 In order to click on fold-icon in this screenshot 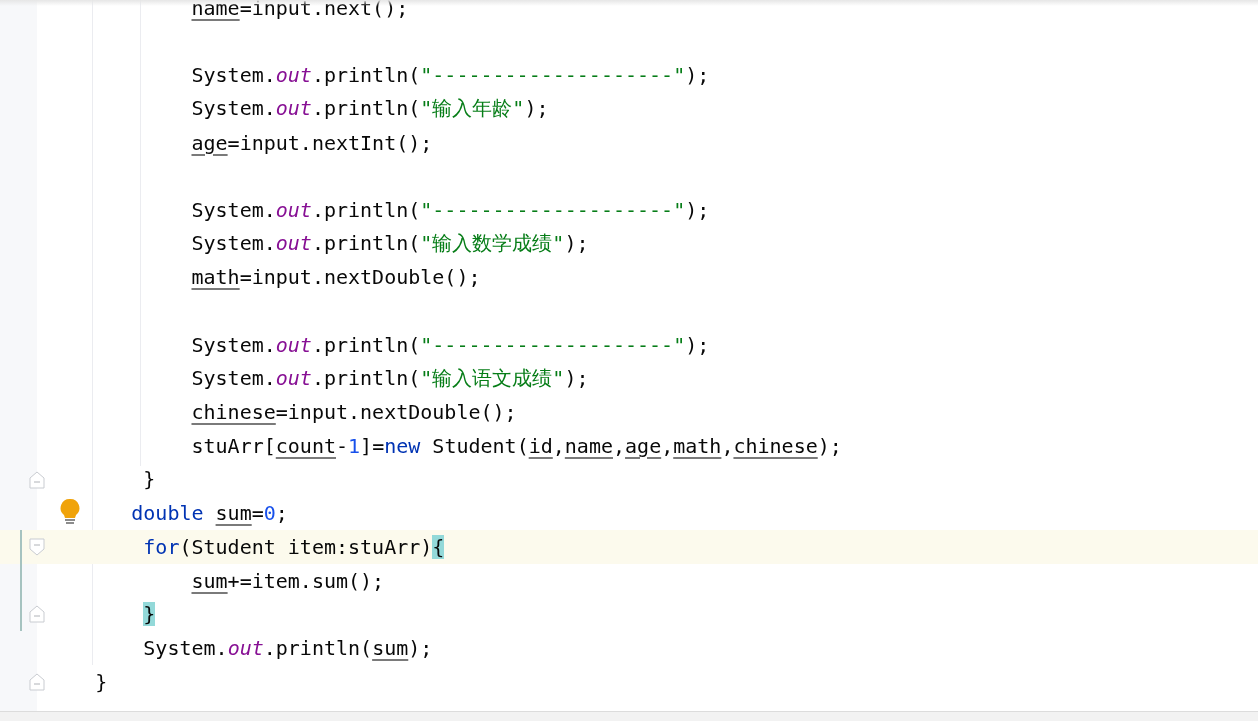, I will do `click(37, 547)`.